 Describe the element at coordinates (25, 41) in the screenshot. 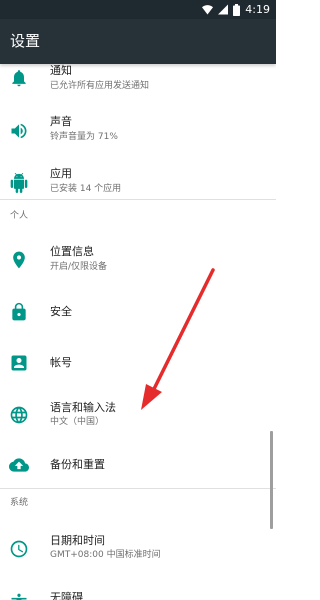

I see `page-title: 设置` at that location.